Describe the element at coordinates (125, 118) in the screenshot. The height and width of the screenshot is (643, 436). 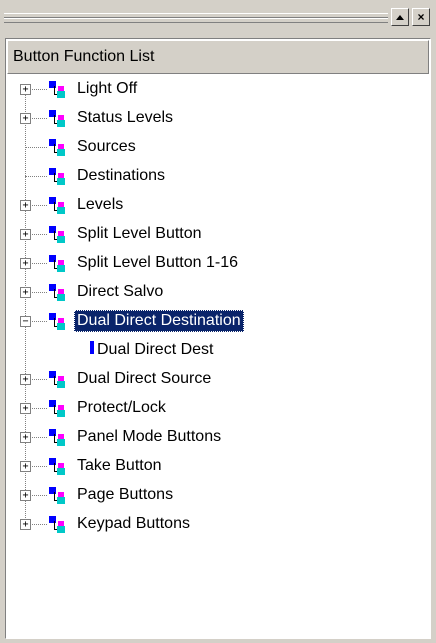
I see `tree-item-label: Status Levels` at that location.